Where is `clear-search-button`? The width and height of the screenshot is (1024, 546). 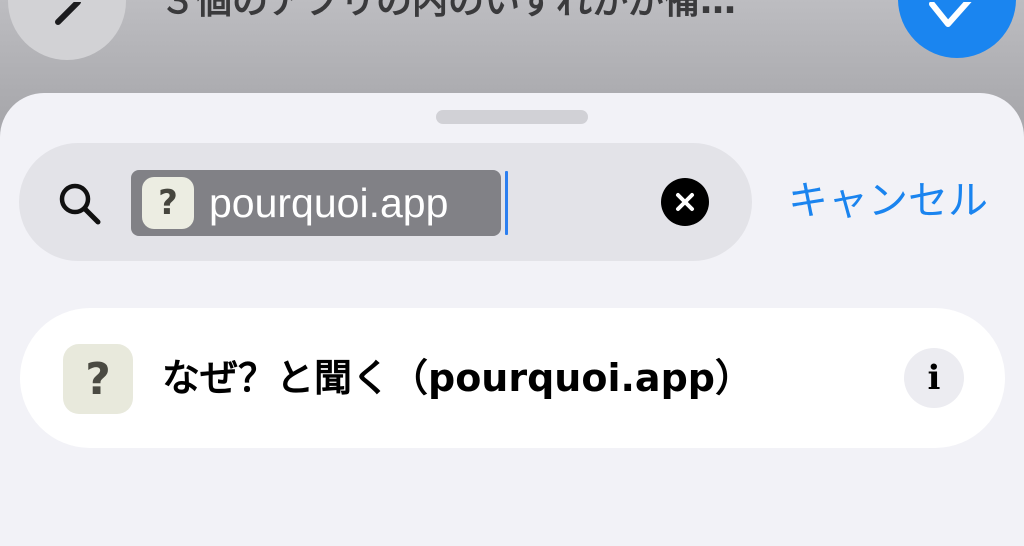 clear-search-button is located at coordinates (685, 202).